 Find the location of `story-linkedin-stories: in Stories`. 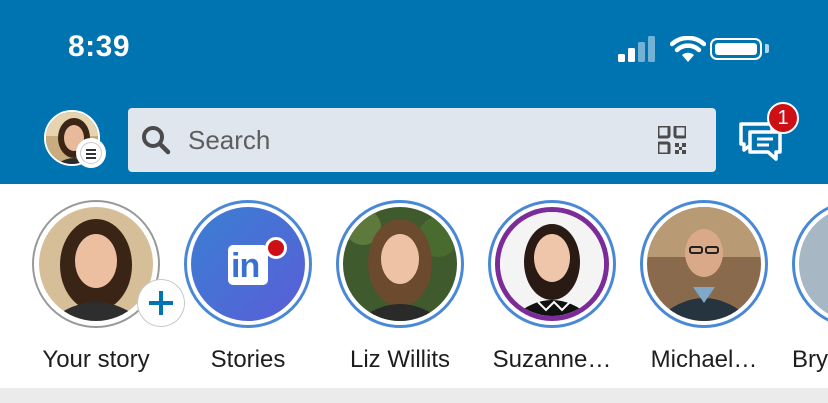

story-linkedin-stories: in Stories is located at coordinates (248, 294).